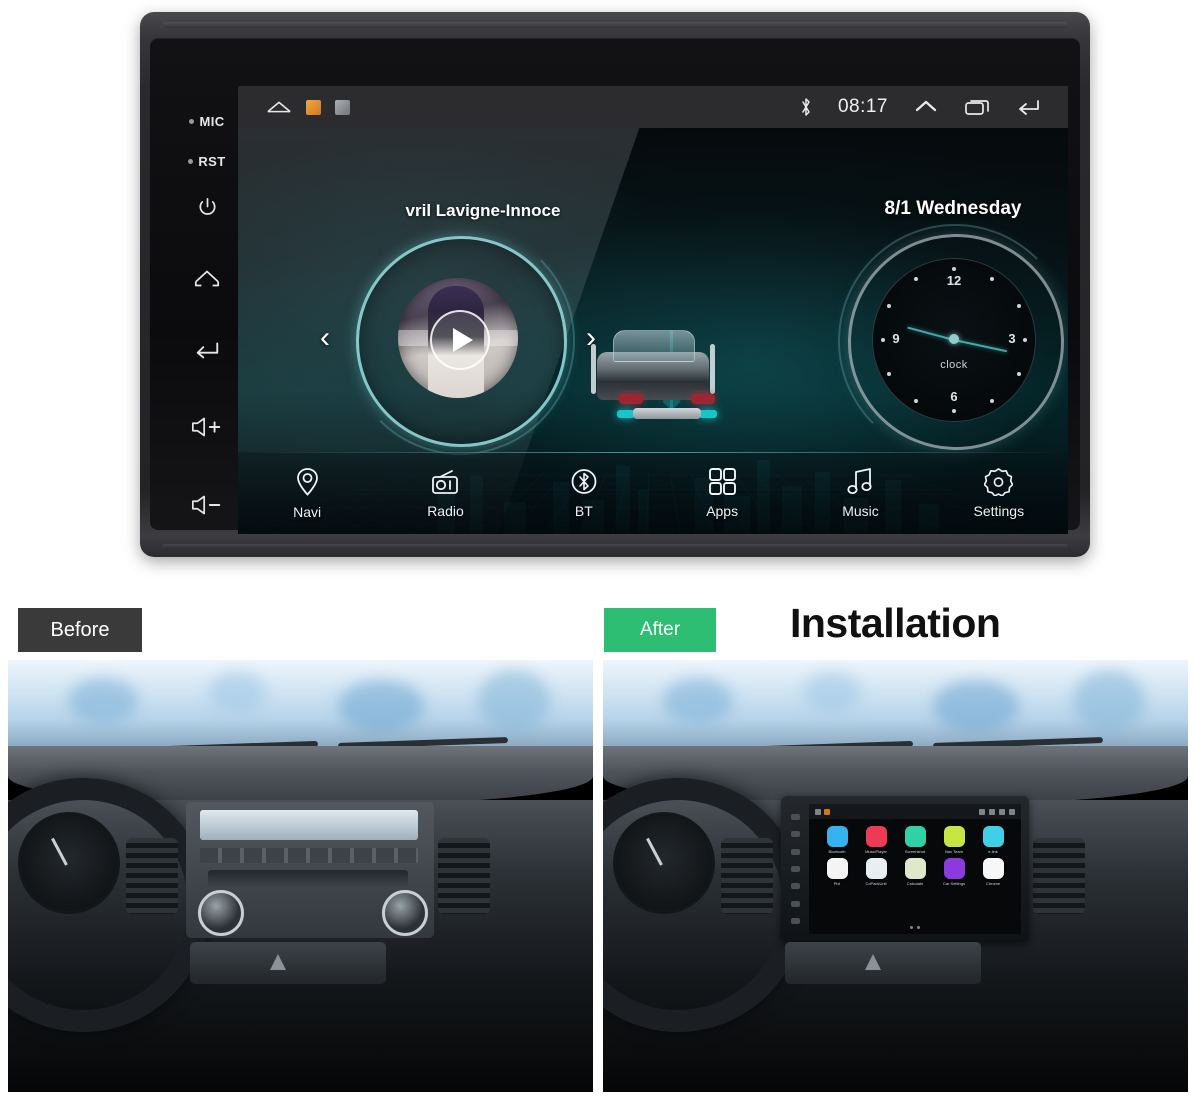  I want to click on app-cell: Car Settings, so click(954, 872).